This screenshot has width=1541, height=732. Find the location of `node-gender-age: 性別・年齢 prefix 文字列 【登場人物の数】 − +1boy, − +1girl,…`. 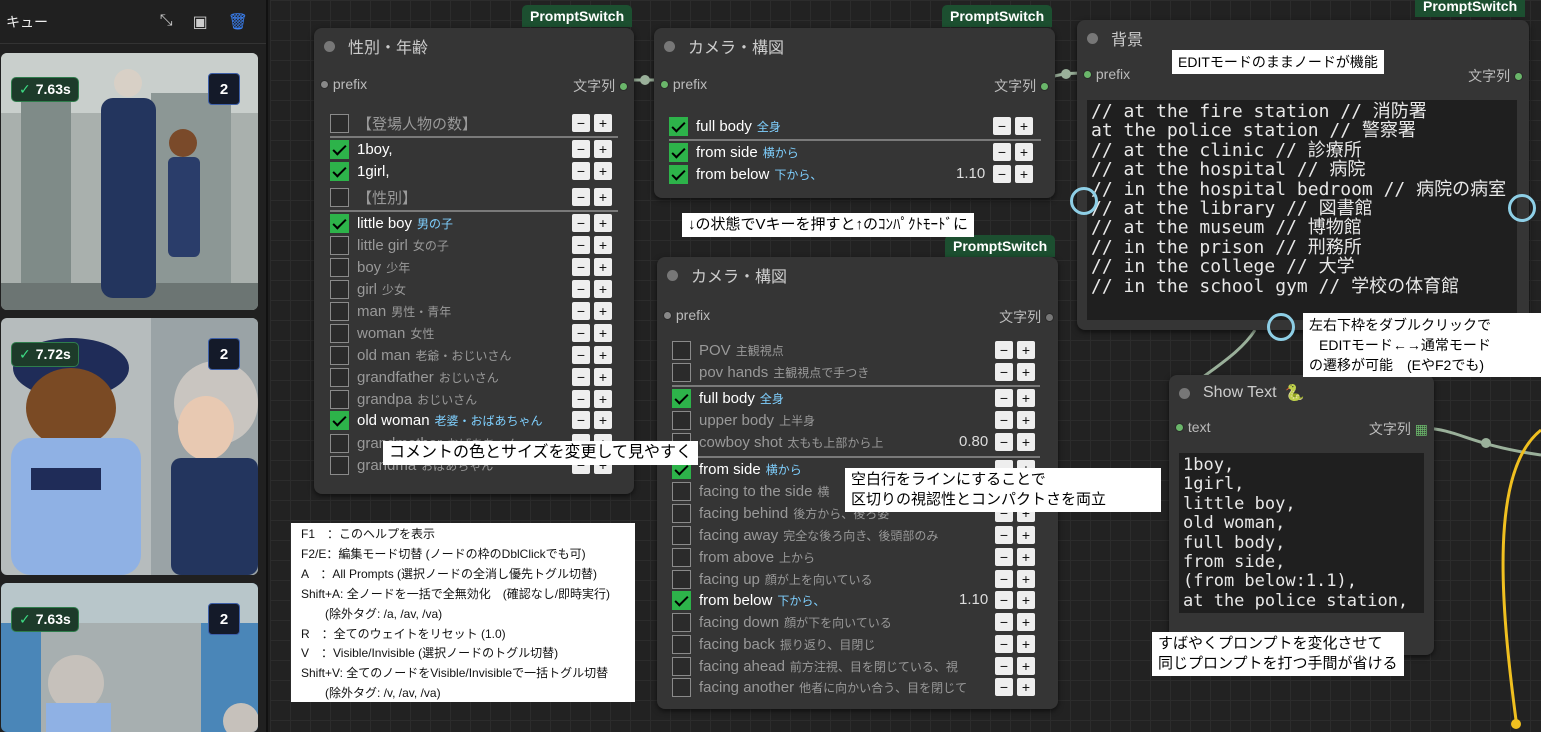

node-gender-age: 性別・年齢 prefix 文字列 【登場人物の数】 − +1boy, − +1girl,… is located at coordinates (474, 261).